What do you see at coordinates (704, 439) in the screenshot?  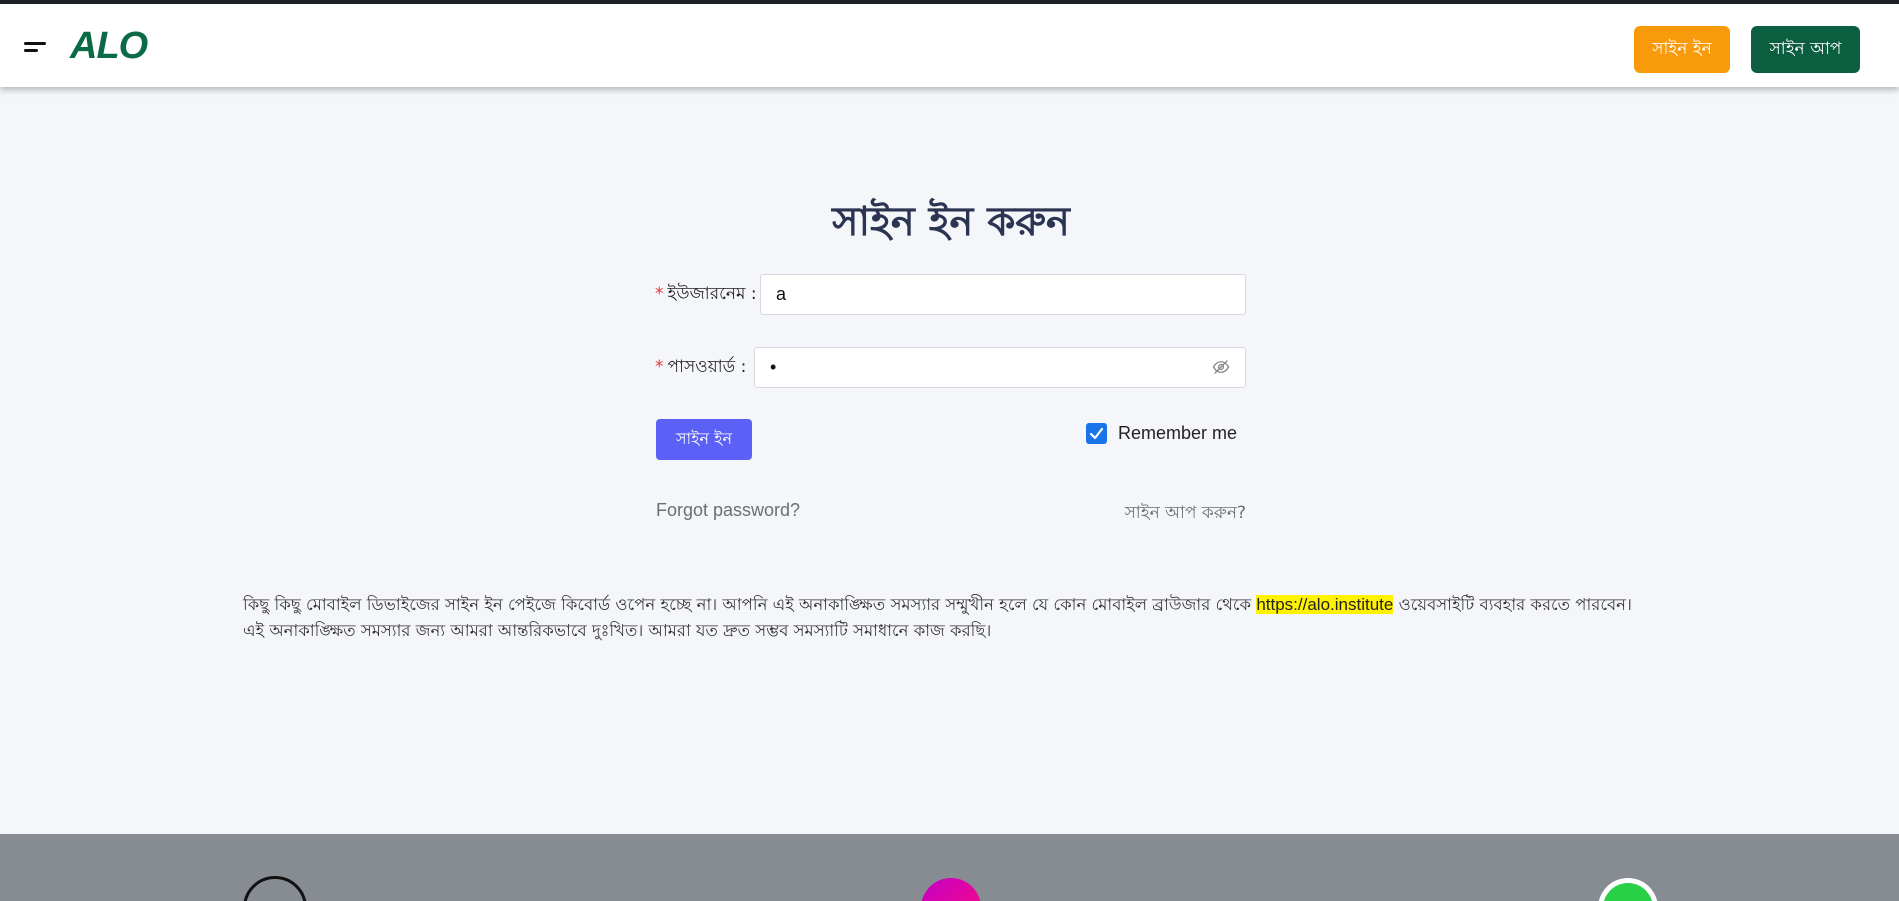 I see `signin-submit-button: সাইন ইন` at bounding box center [704, 439].